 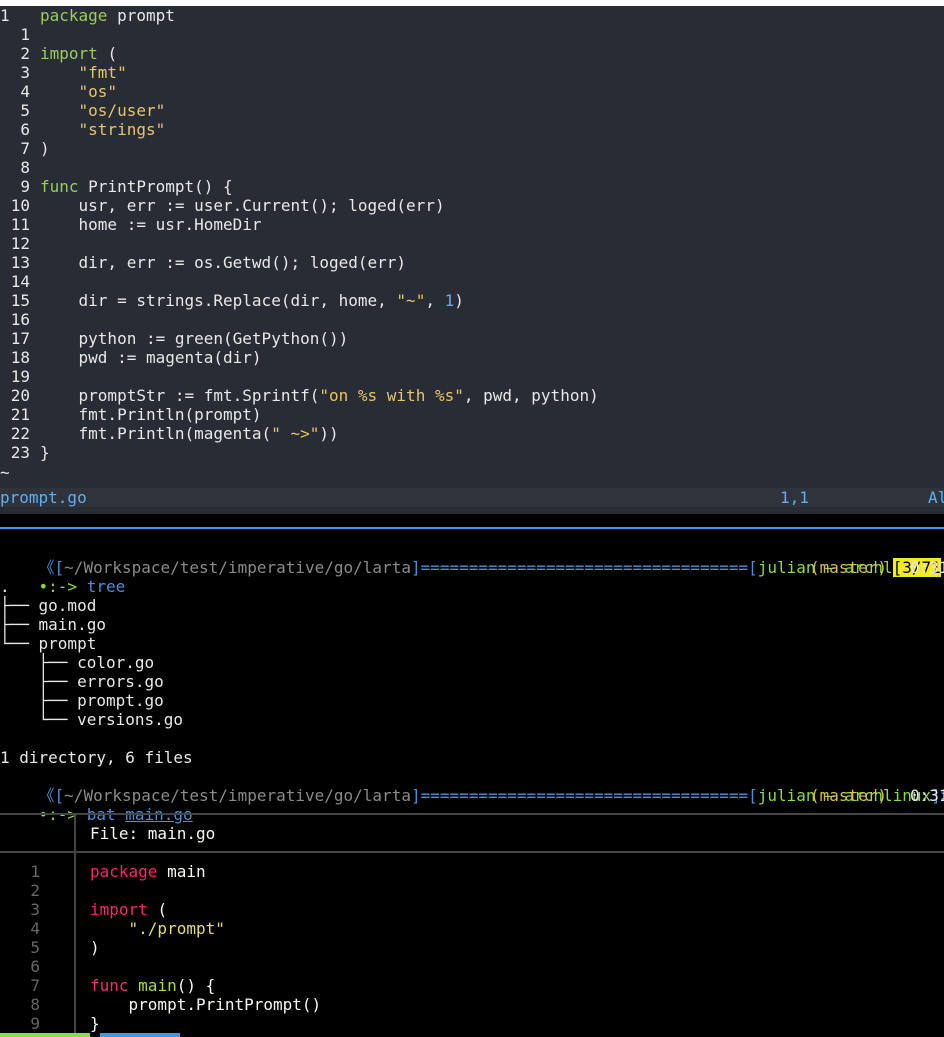 I want to click on tab-second, so click(x=140, y=1035).